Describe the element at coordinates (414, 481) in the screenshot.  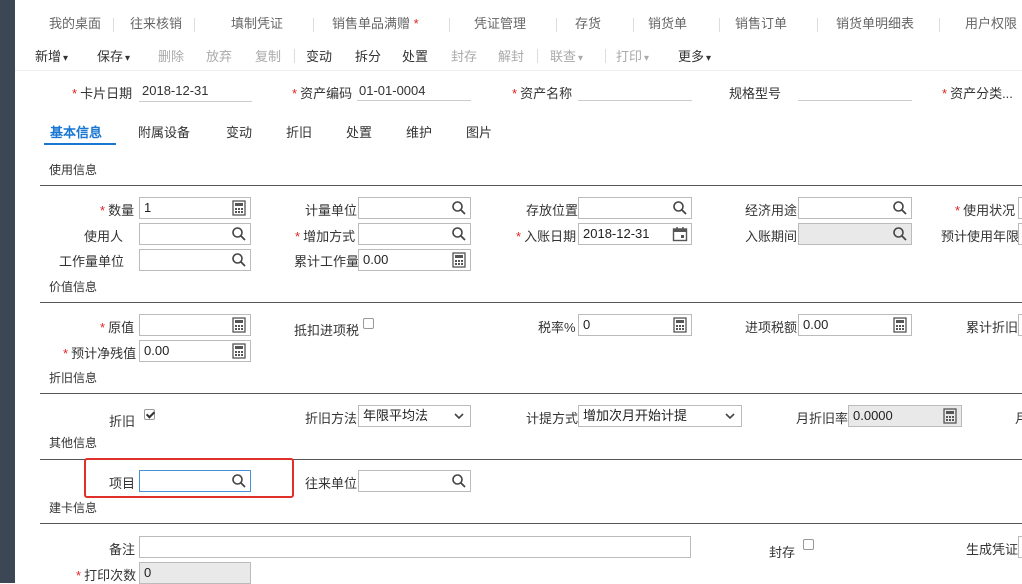
I see `partner-input` at that location.